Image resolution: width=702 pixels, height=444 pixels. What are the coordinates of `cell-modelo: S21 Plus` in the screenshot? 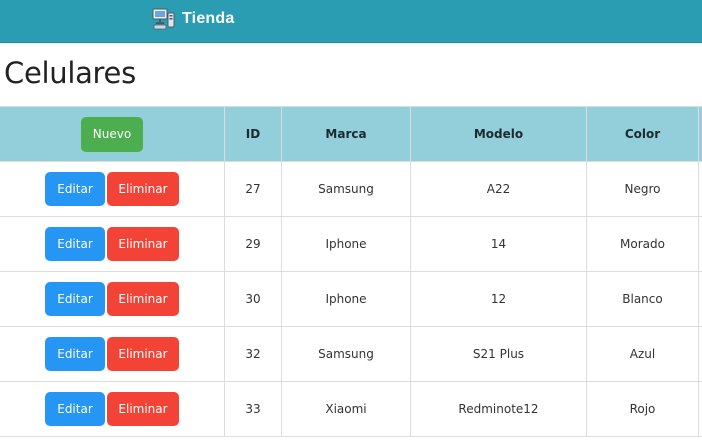 It's located at (498, 354).